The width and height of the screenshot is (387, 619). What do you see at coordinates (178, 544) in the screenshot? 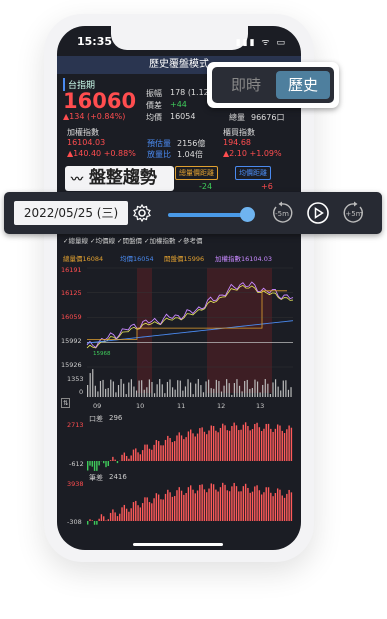
I see `home-indicator` at bounding box center [178, 544].